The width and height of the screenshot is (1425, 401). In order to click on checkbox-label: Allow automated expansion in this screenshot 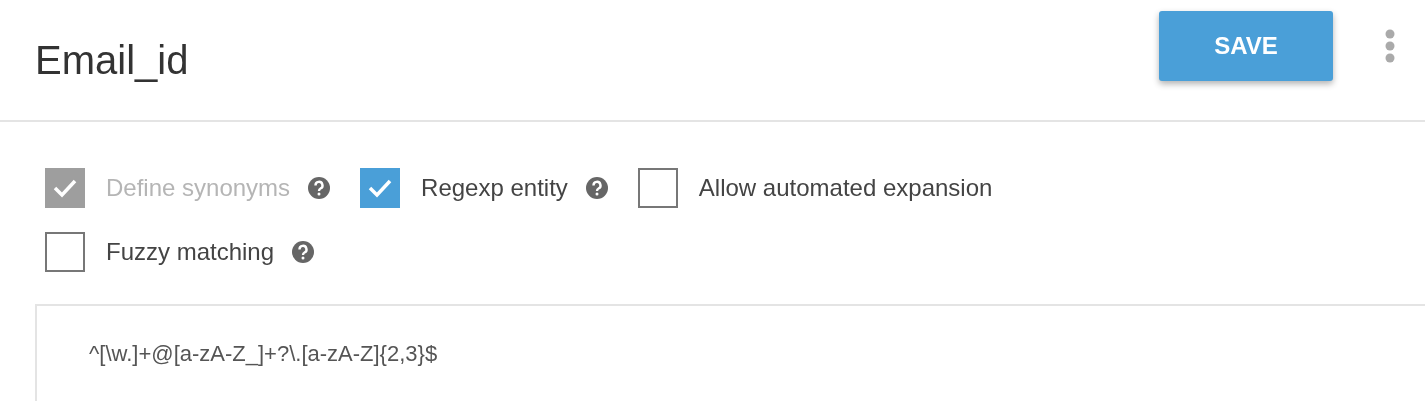, I will do `click(845, 188)`.